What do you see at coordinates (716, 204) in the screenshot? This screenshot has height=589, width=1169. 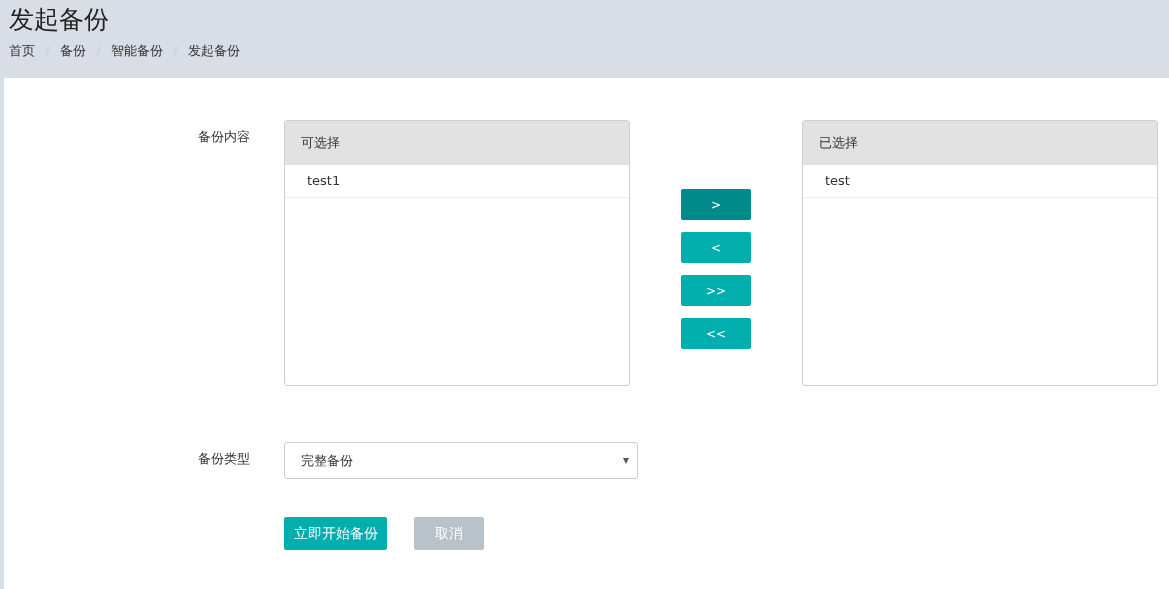 I see `transfer-button: >` at bounding box center [716, 204].